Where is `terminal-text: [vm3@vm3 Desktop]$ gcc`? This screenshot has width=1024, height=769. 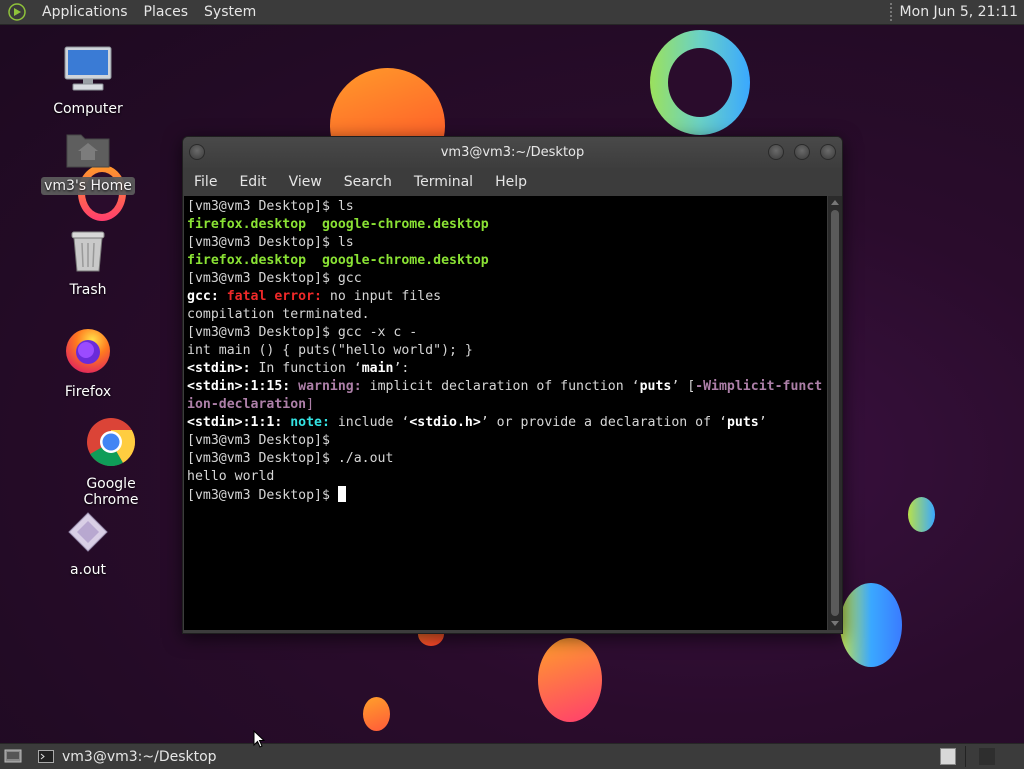
terminal-text: [vm3@vm3 Desktop]$ gcc is located at coordinates (274, 278).